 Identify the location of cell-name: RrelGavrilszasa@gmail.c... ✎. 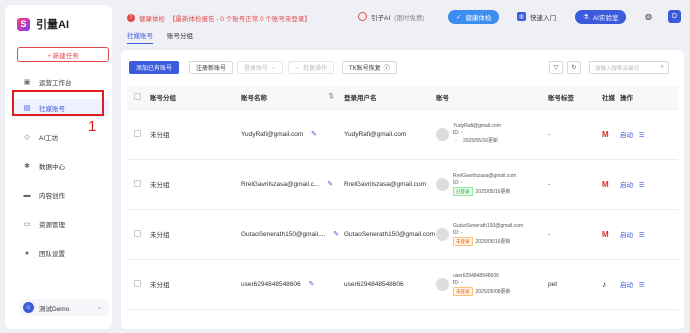
(292, 184).